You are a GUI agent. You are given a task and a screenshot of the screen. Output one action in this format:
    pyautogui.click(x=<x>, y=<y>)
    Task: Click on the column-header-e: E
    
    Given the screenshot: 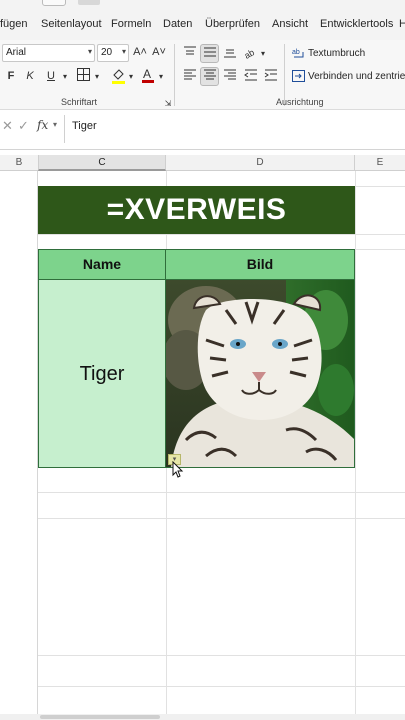 What is the action you would take?
    pyautogui.click(x=380, y=163)
    